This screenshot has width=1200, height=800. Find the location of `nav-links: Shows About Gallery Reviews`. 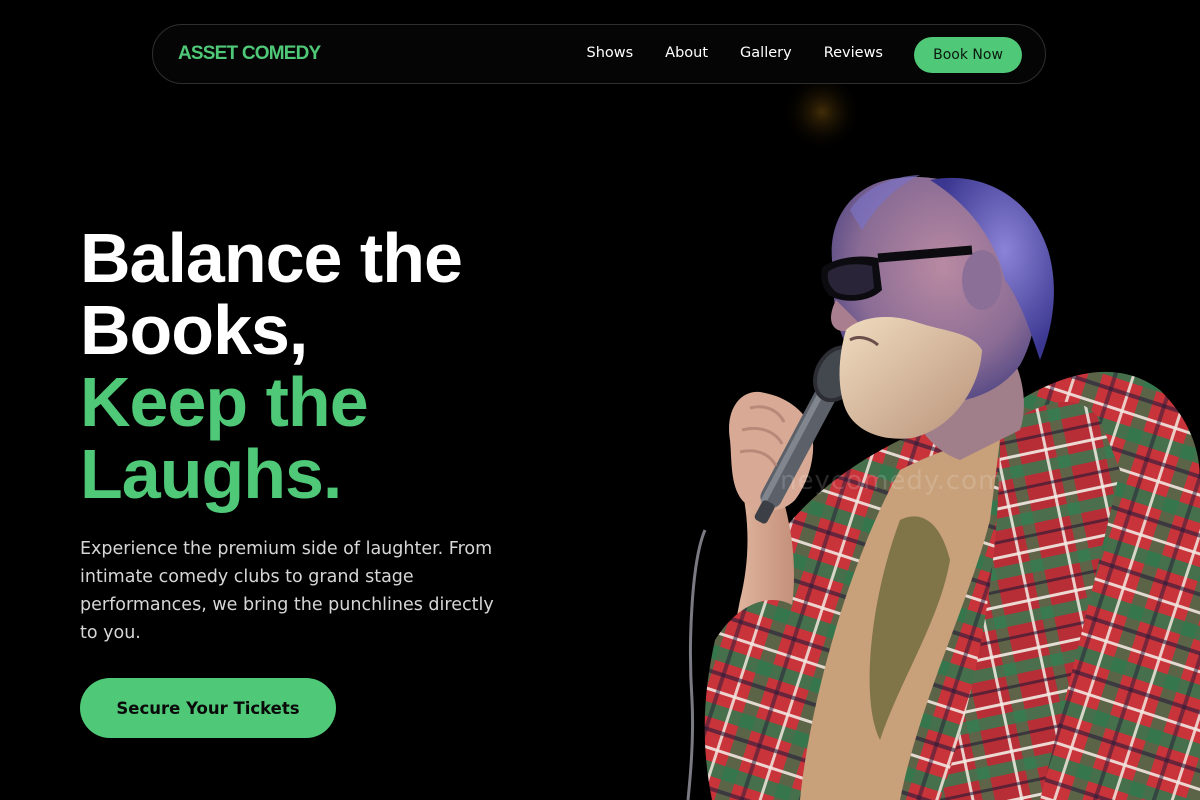

nav-links: Shows About Gallery Reviews is located at coordinates (734, 53).